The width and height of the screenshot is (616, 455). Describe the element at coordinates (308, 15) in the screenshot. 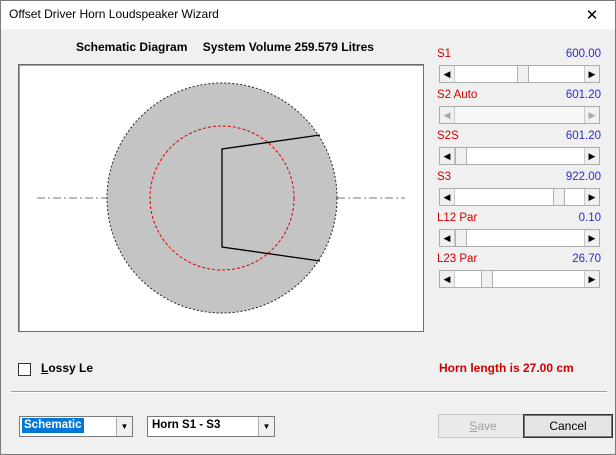

I see `title-bar: Offset Driver Horn Loudspeaker Wizard ✕` at that location.